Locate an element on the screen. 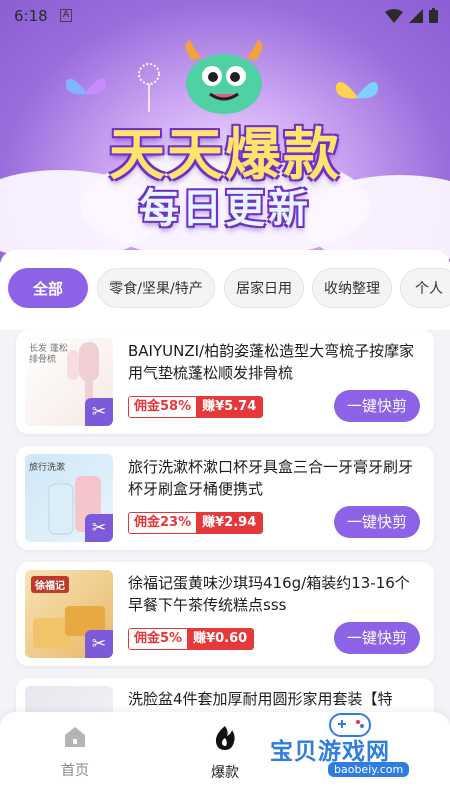  product-title: BAIYUNZI/柏韵姿蓬松造型大弯梳子按摩家用气垫梳蓬松顺发排骨梳 is located at coordinates (271, 362).